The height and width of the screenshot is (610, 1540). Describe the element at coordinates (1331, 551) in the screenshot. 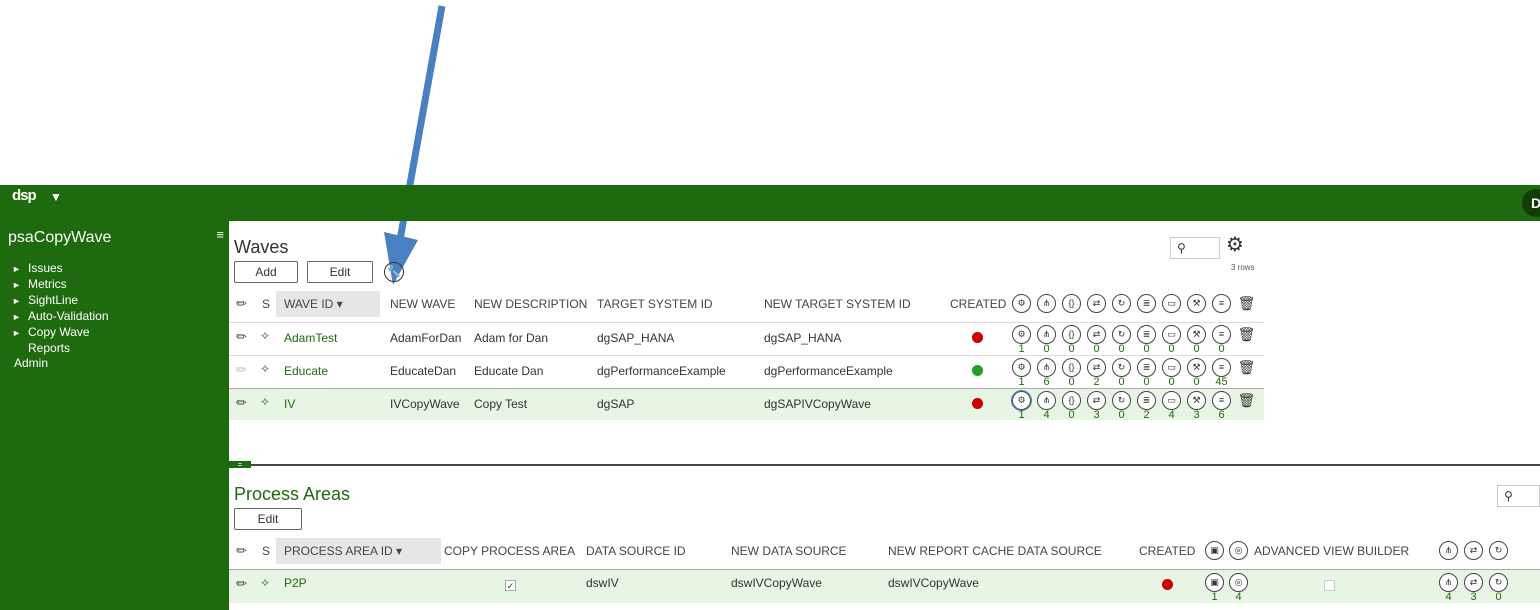

I see `col-advanced-view-builder: ADVANCED VIEW BUILDER` at that location.